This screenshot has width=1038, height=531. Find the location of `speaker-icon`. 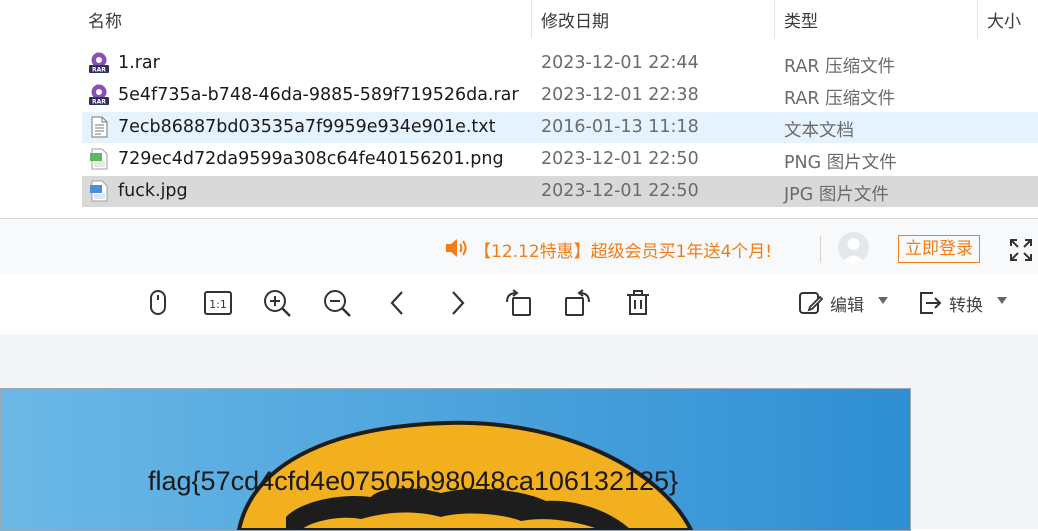

speaker-icon is located at coordinates (456, 248).